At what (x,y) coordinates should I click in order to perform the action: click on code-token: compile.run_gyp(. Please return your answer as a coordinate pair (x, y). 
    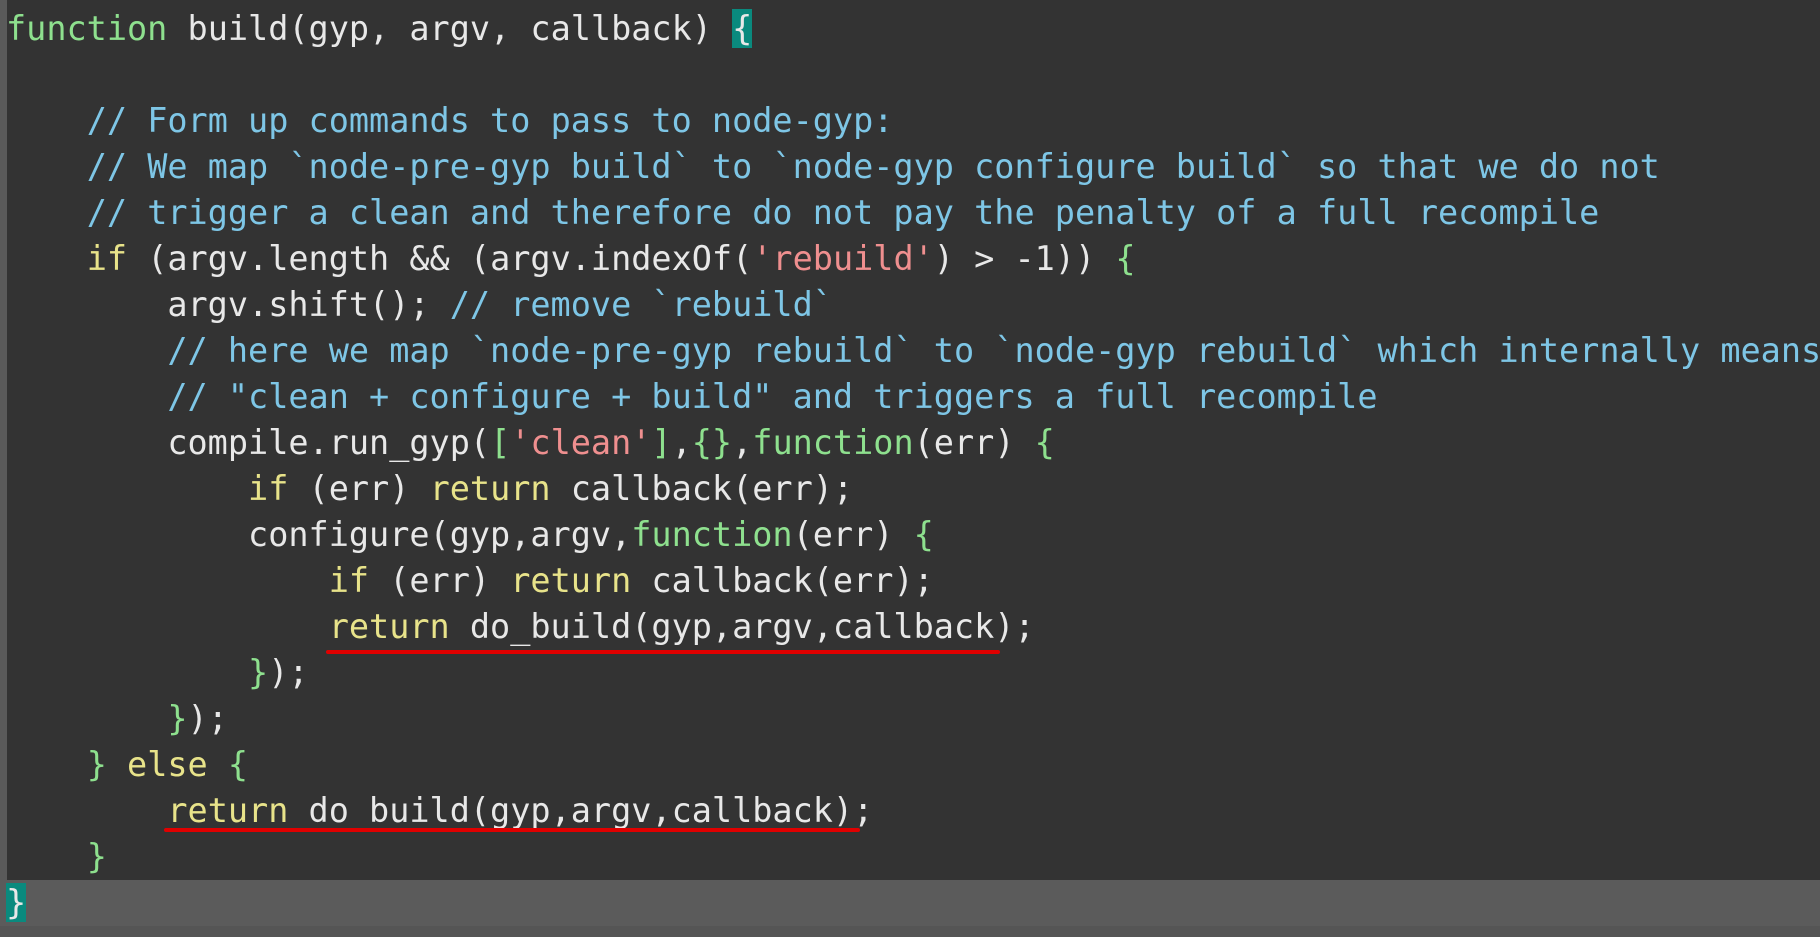
    Looking at the image, I should click on (248, 442).